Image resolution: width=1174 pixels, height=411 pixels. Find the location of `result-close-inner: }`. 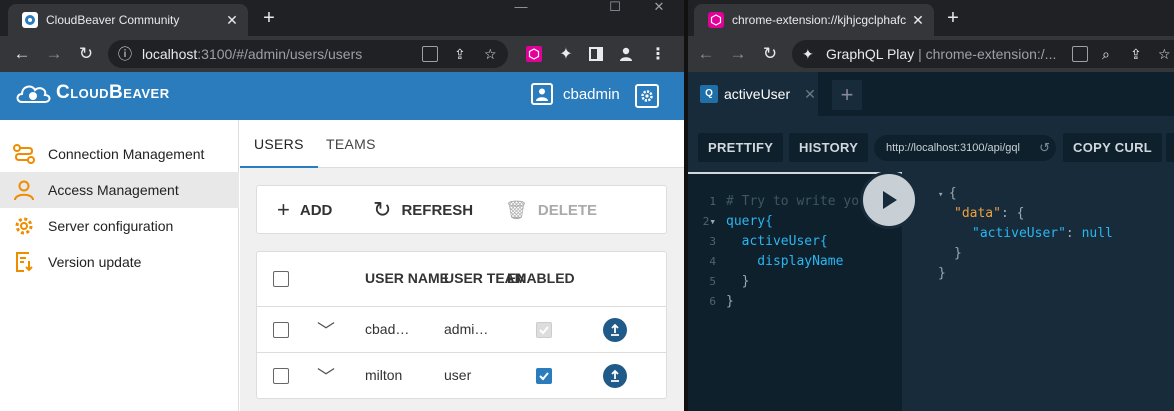

result-close-inner: } is located at coordinates (958, 253).